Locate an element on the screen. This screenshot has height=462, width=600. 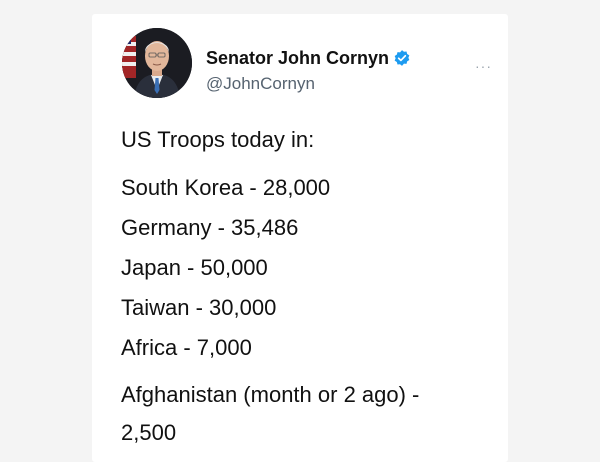
troop-line-africa: Africa - 7,000 is located at coordinates (186, 347).